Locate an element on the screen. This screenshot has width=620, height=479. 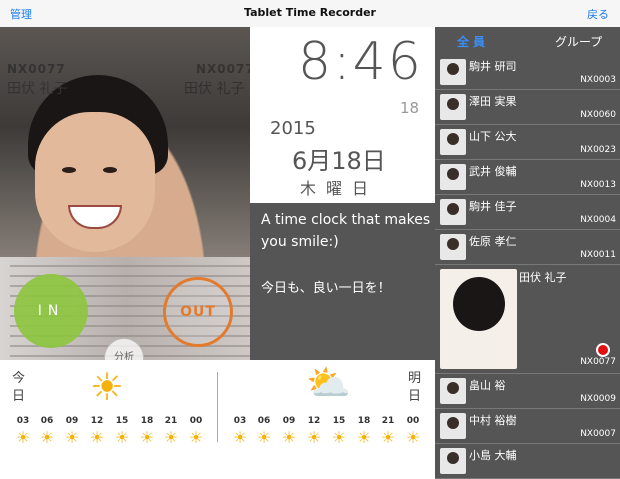
employee-id: NX0023 is located at coordinates (598, 150).